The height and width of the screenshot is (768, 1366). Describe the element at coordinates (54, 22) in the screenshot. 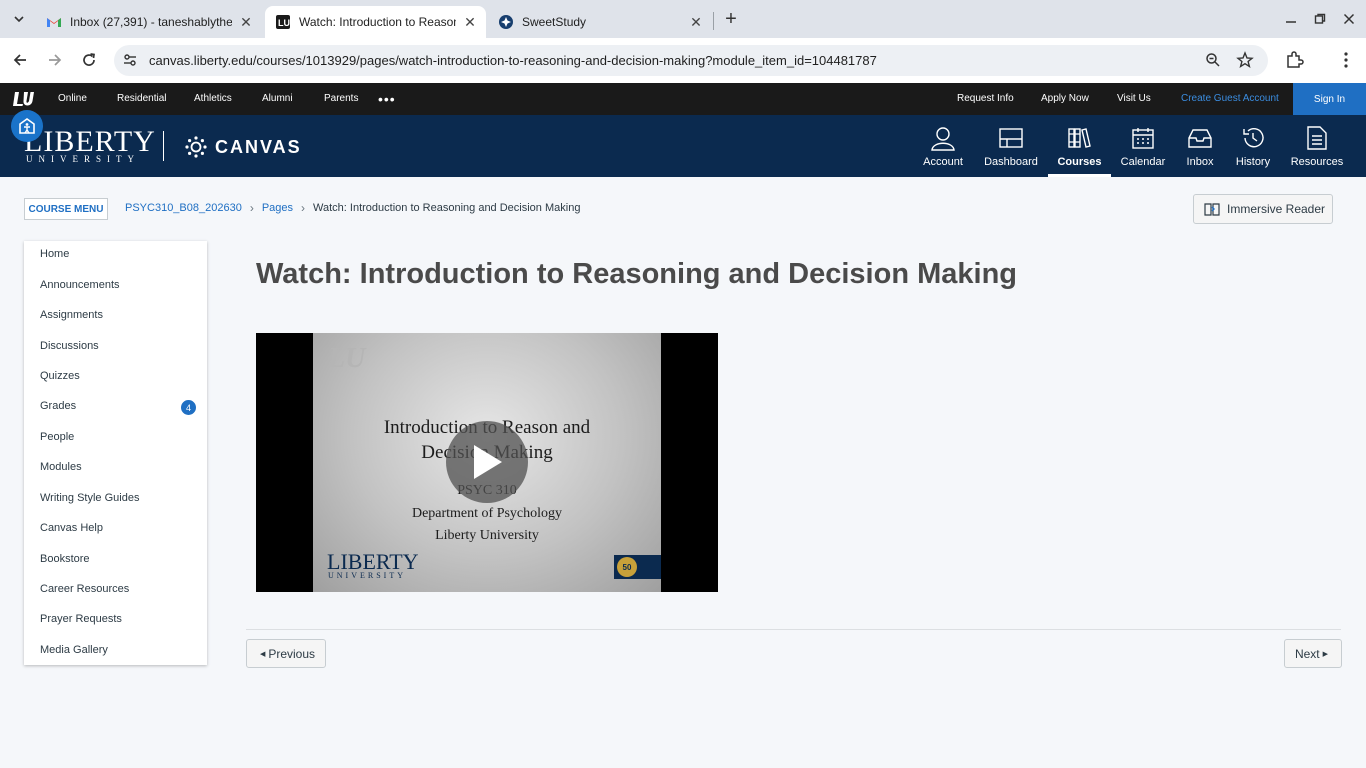

I see `gmail-icon` at that location.